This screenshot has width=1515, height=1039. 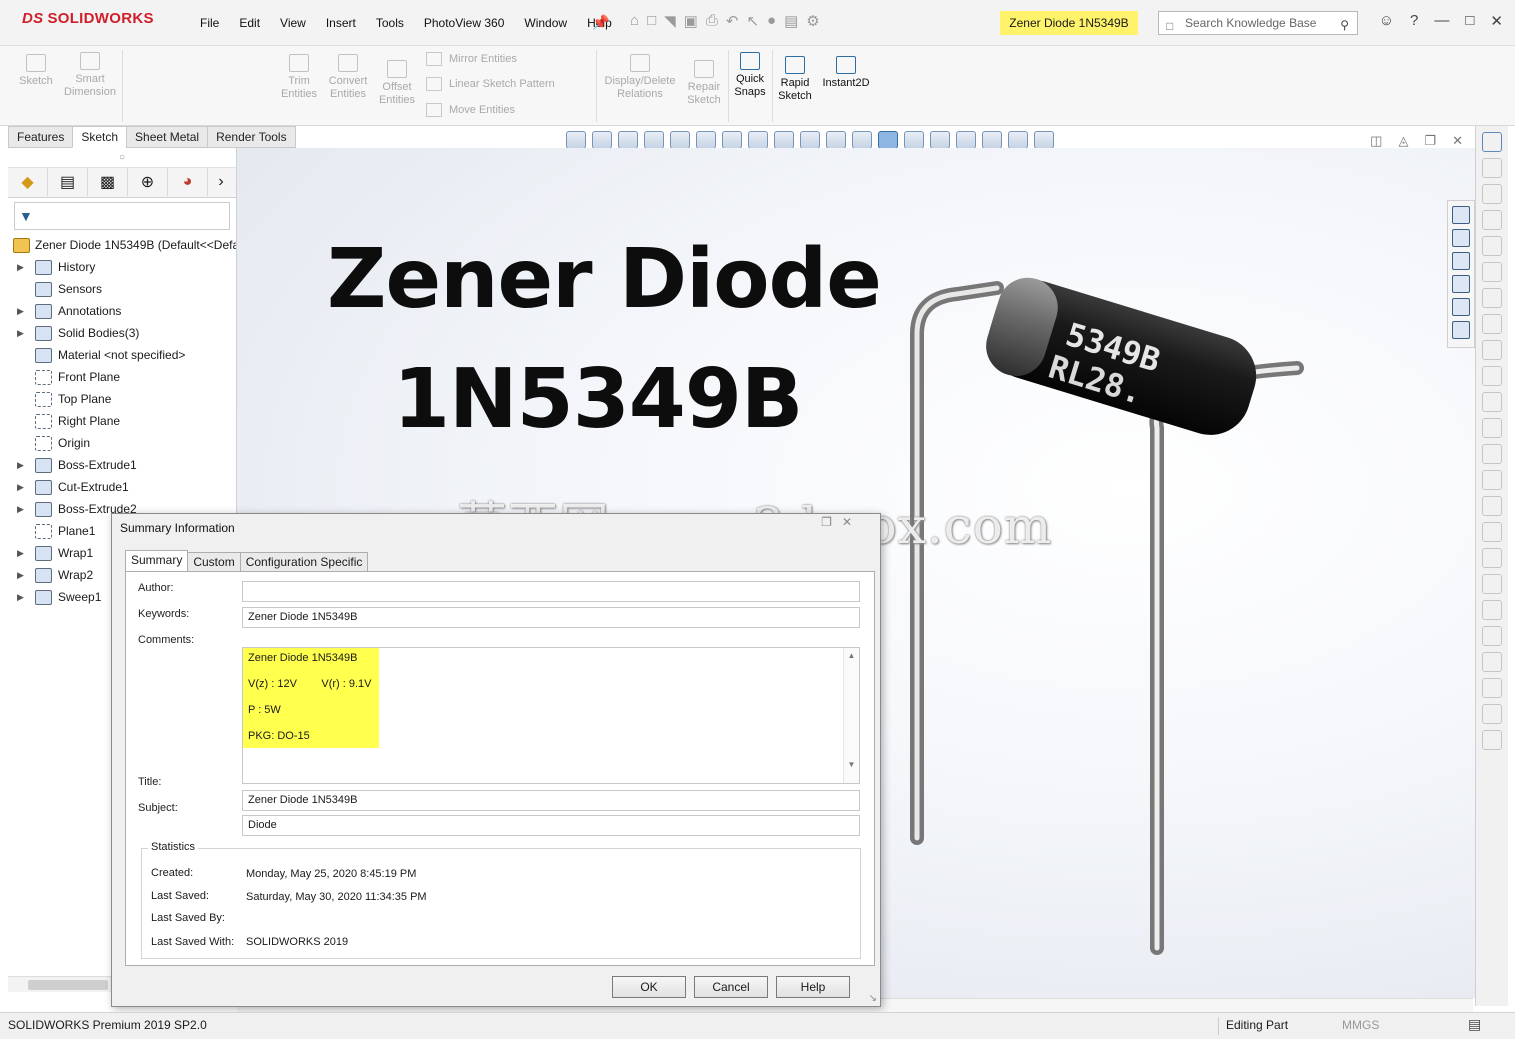 I want to click on tab-features: Features, so click(x=41, y=137).